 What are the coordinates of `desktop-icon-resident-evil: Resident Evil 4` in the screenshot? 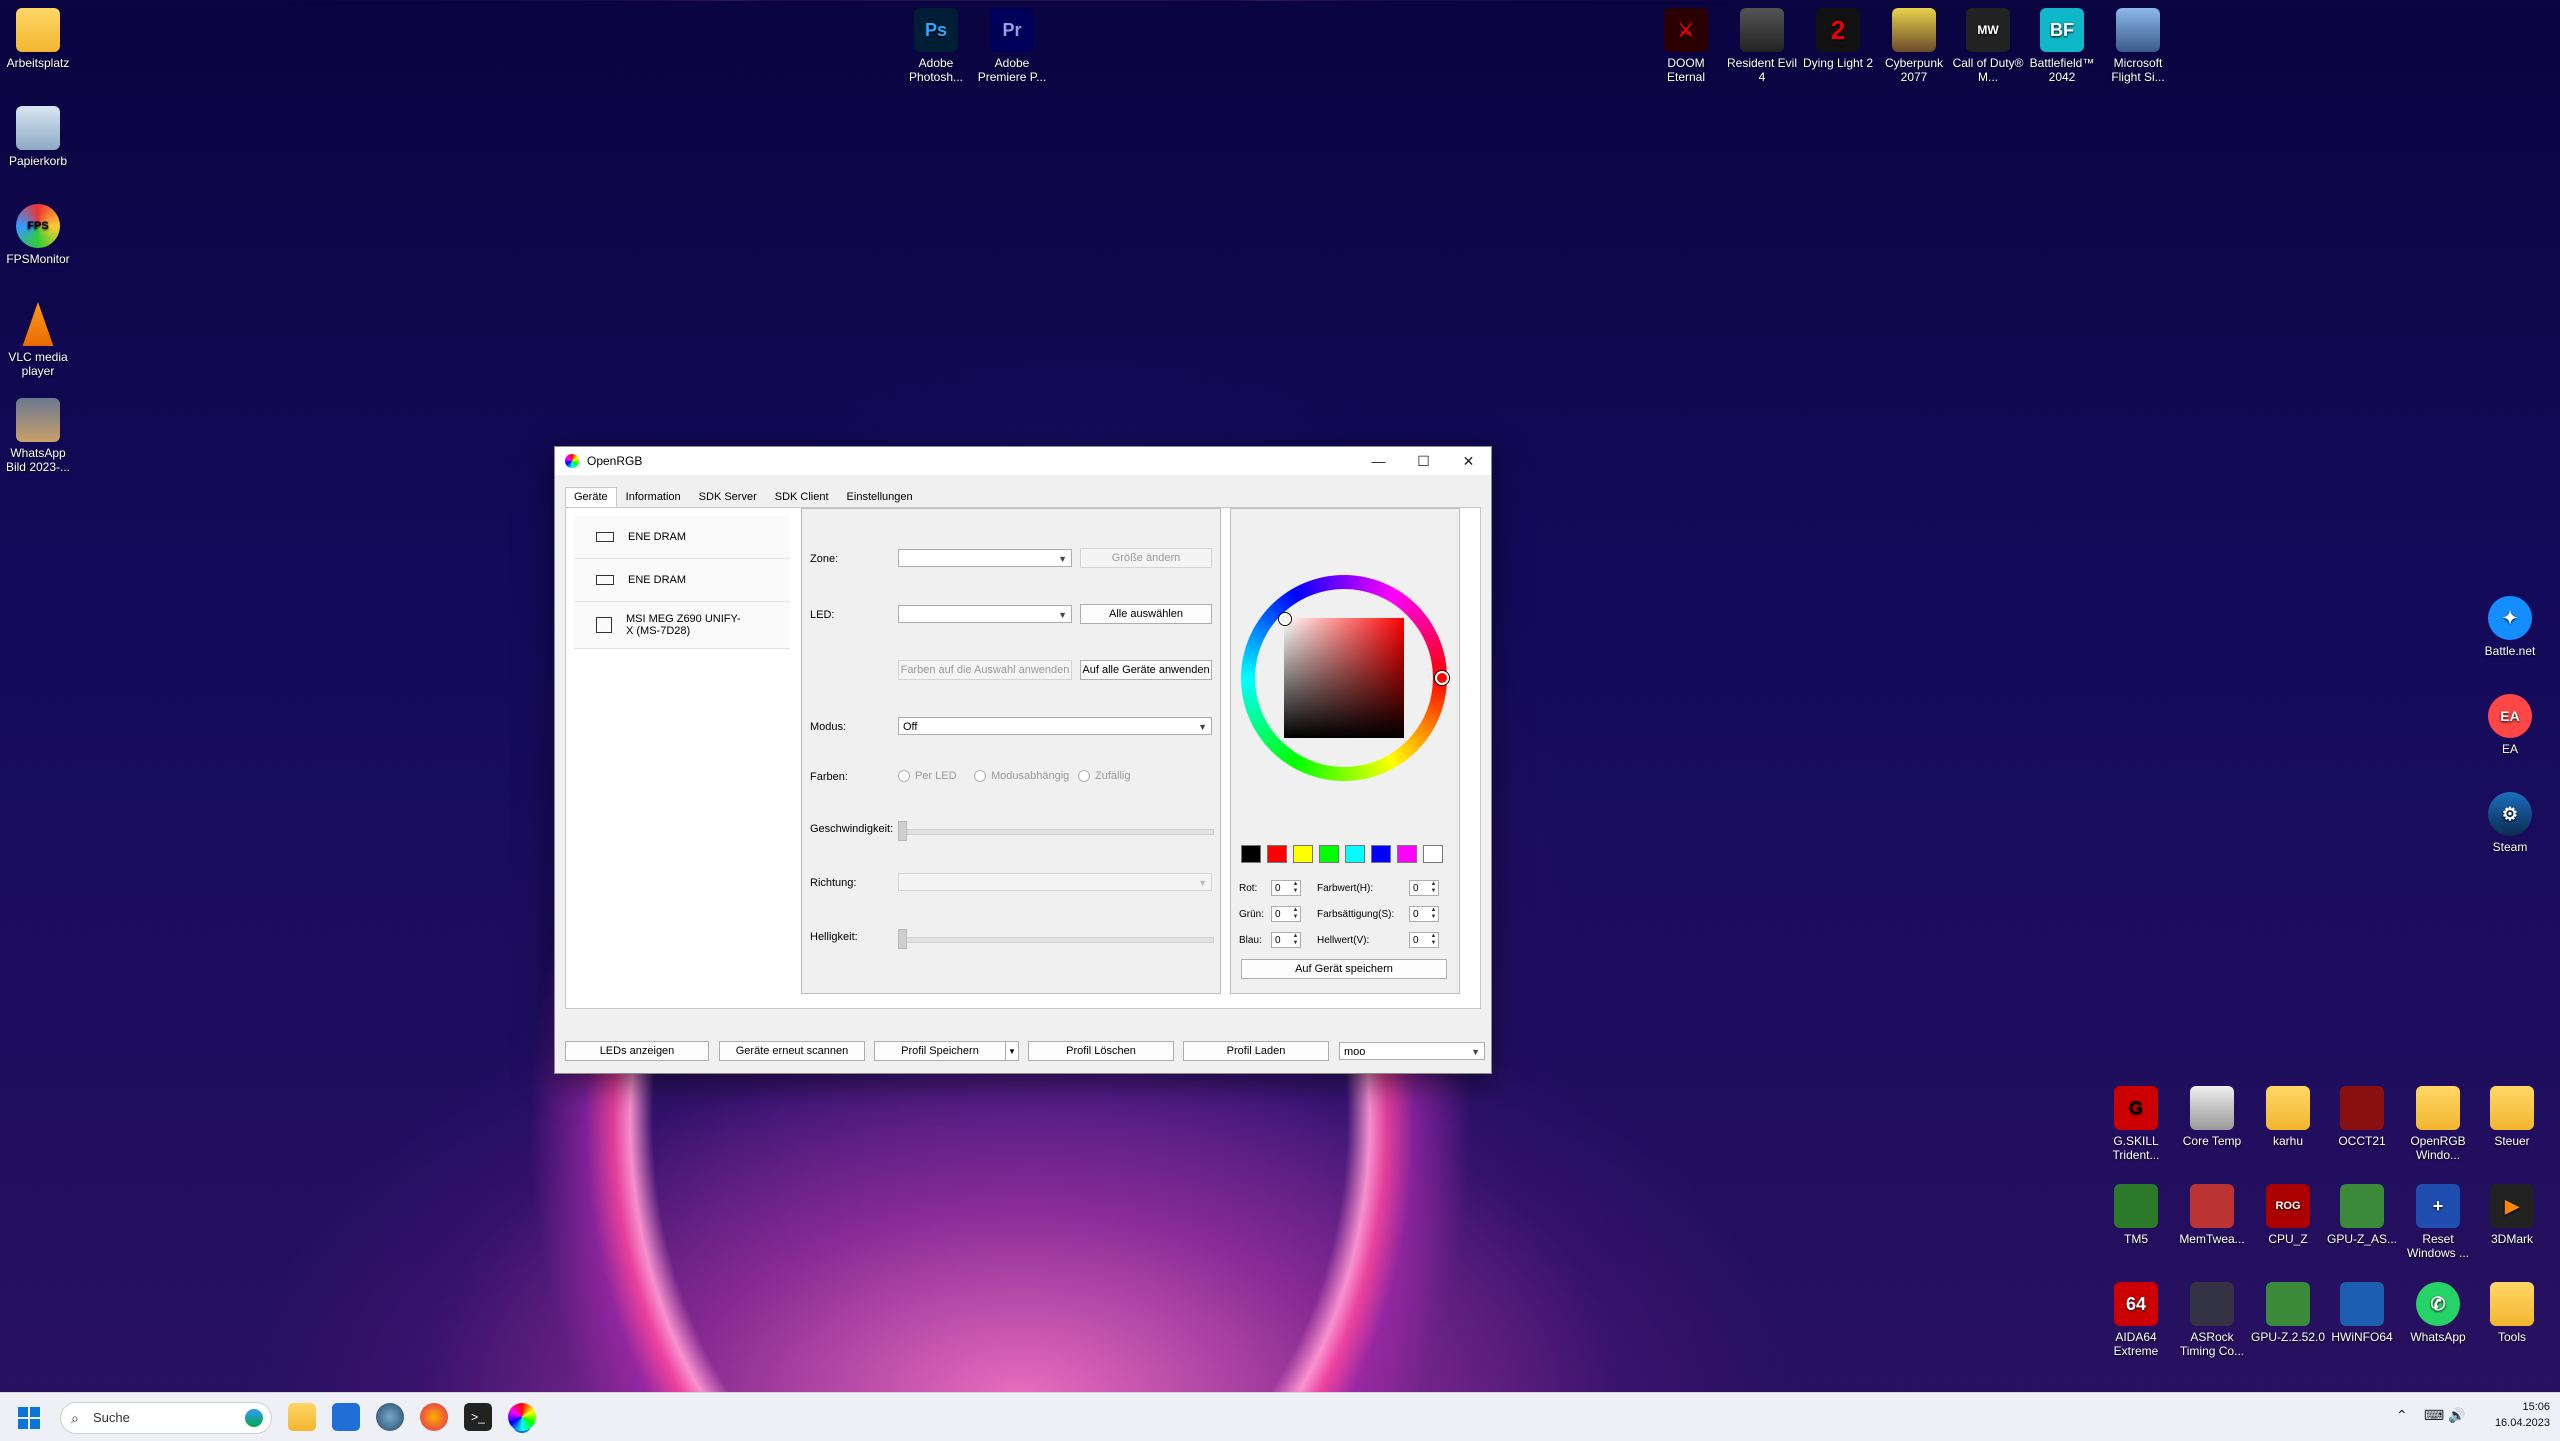 It's located at (1762, 46).